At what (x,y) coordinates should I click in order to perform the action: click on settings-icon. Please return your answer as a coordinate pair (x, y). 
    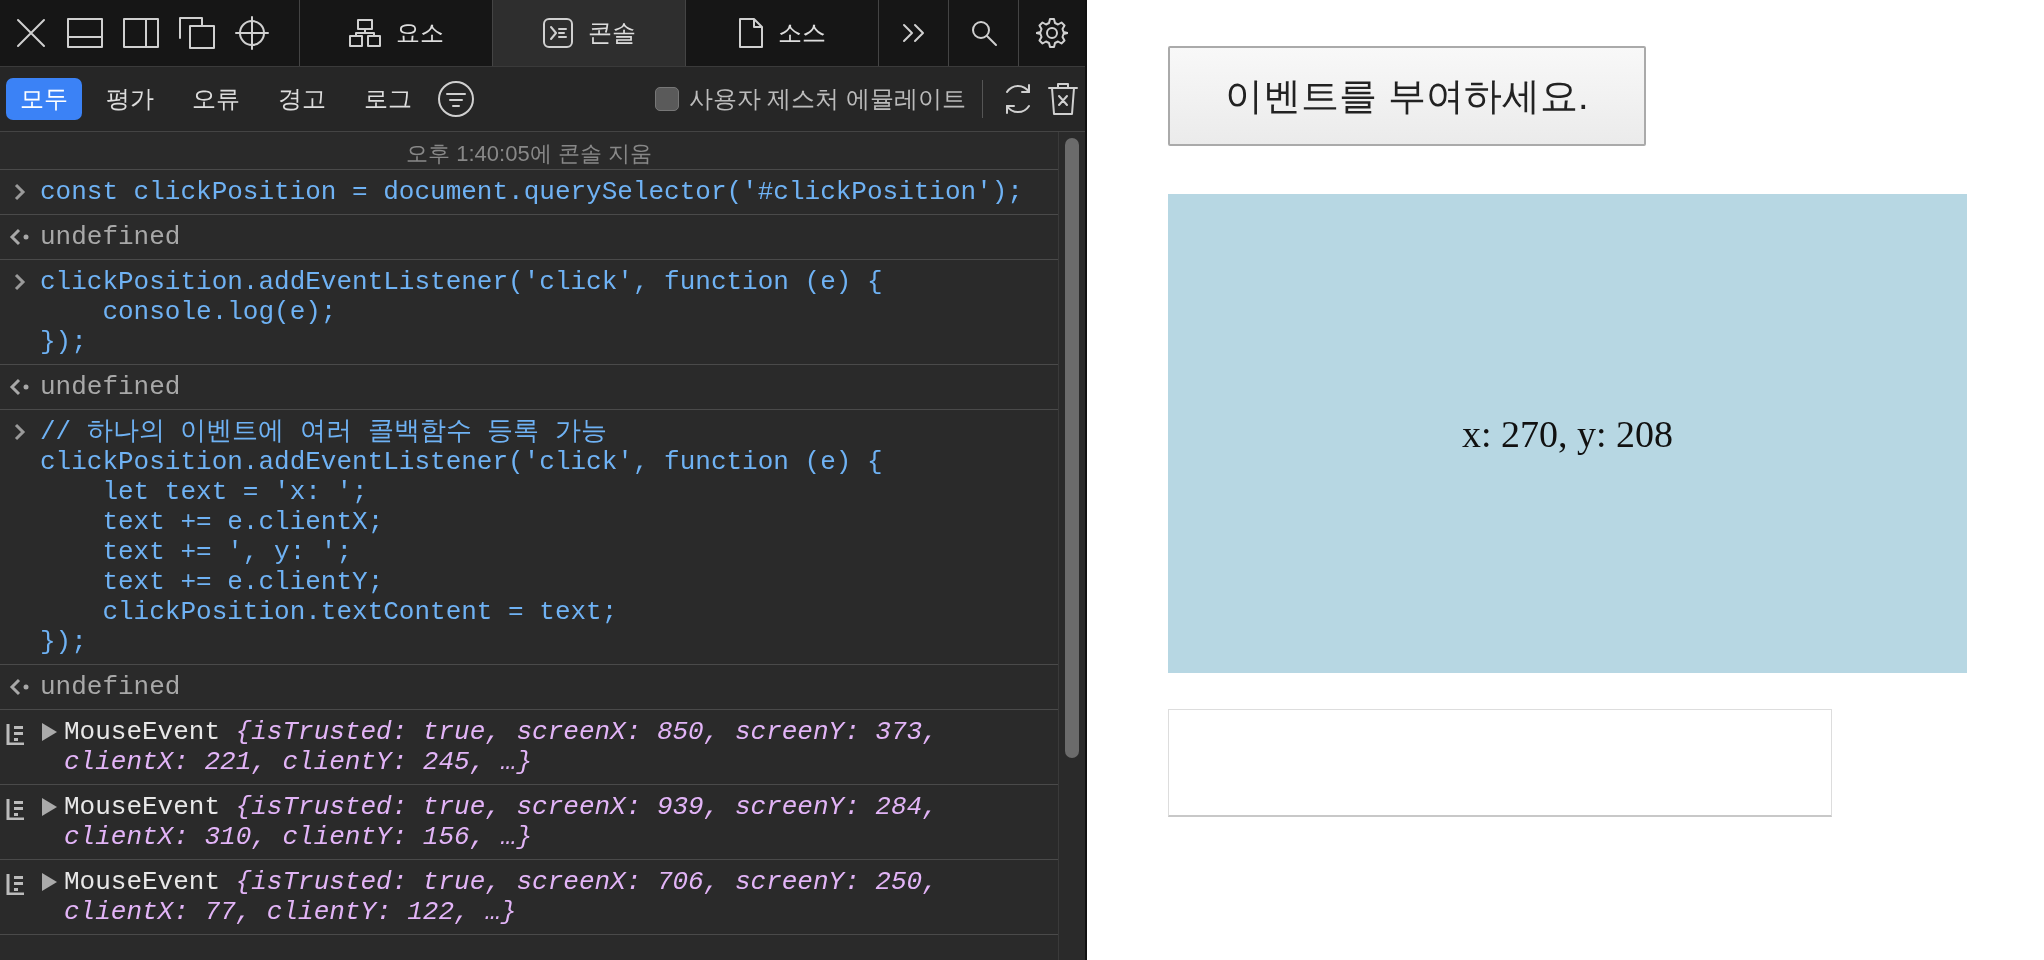
    Looking at the image, I should click on (1052, 33).